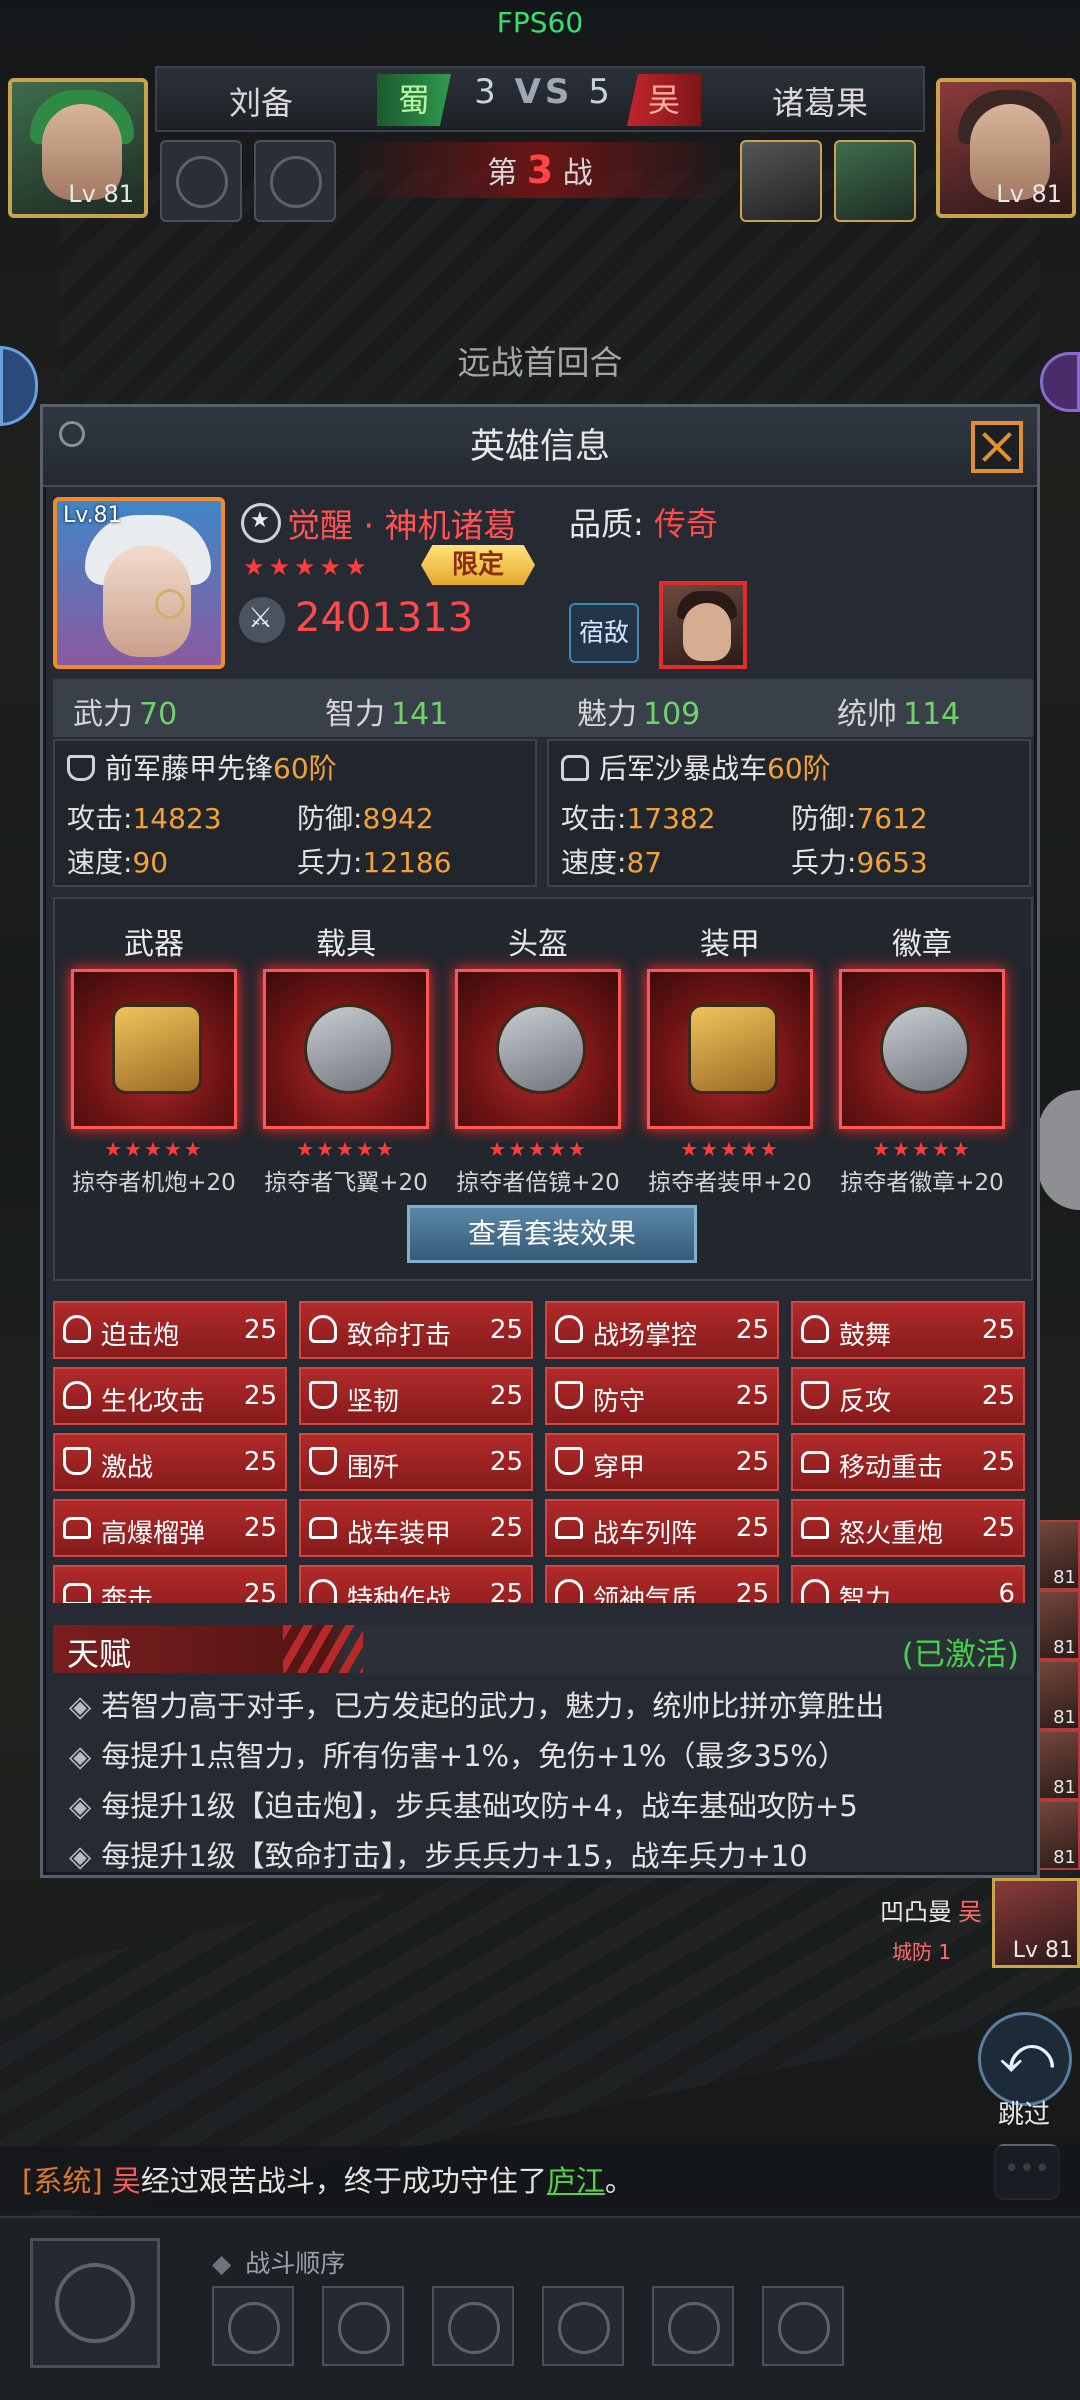 This screenshot has width=1080, height=2400. Describe the element at coordinates (662, 1330) in the screenshot. I see `skill-item: 战场掌控 25` at that location.